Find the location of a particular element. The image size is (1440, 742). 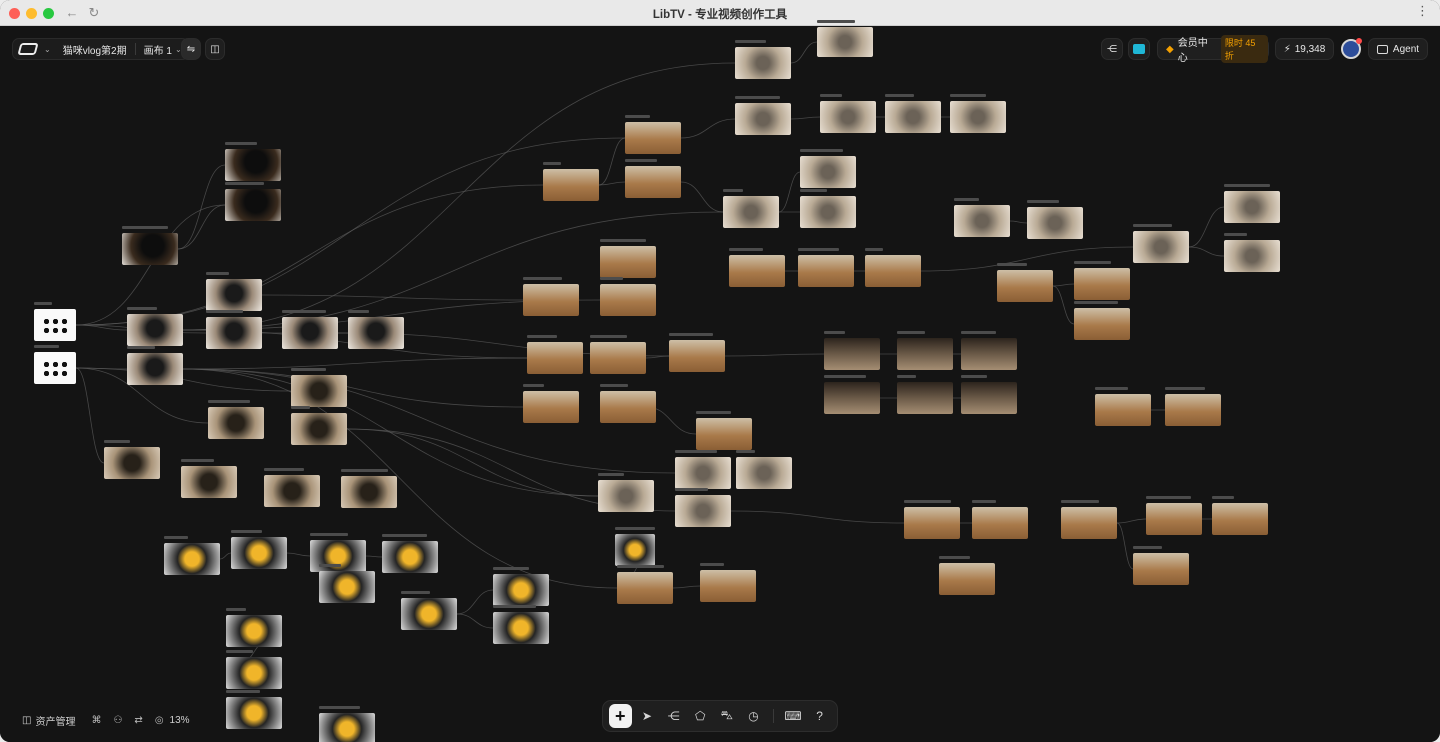

fit-view-icon: ◎ is located at coordinates (159, 720).